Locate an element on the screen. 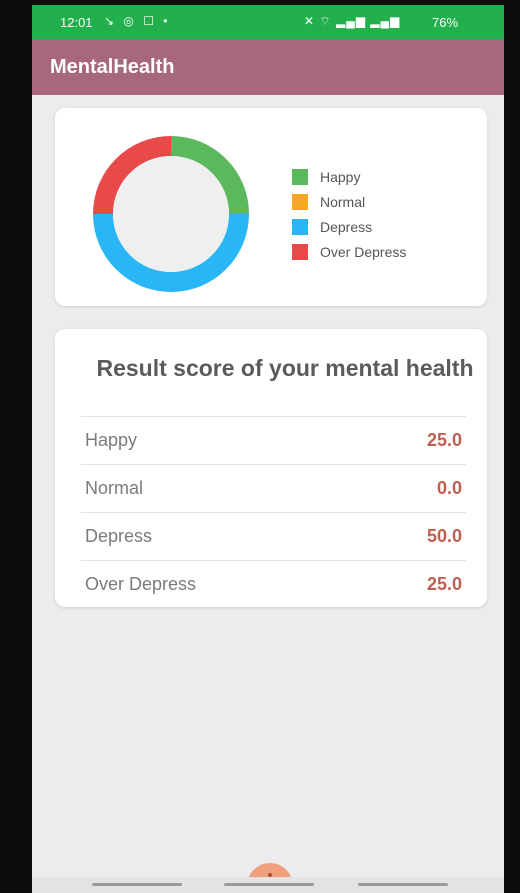 This screenshot has width=520, height=893. score-value: 50.0 is located at coordinates (444, 536).